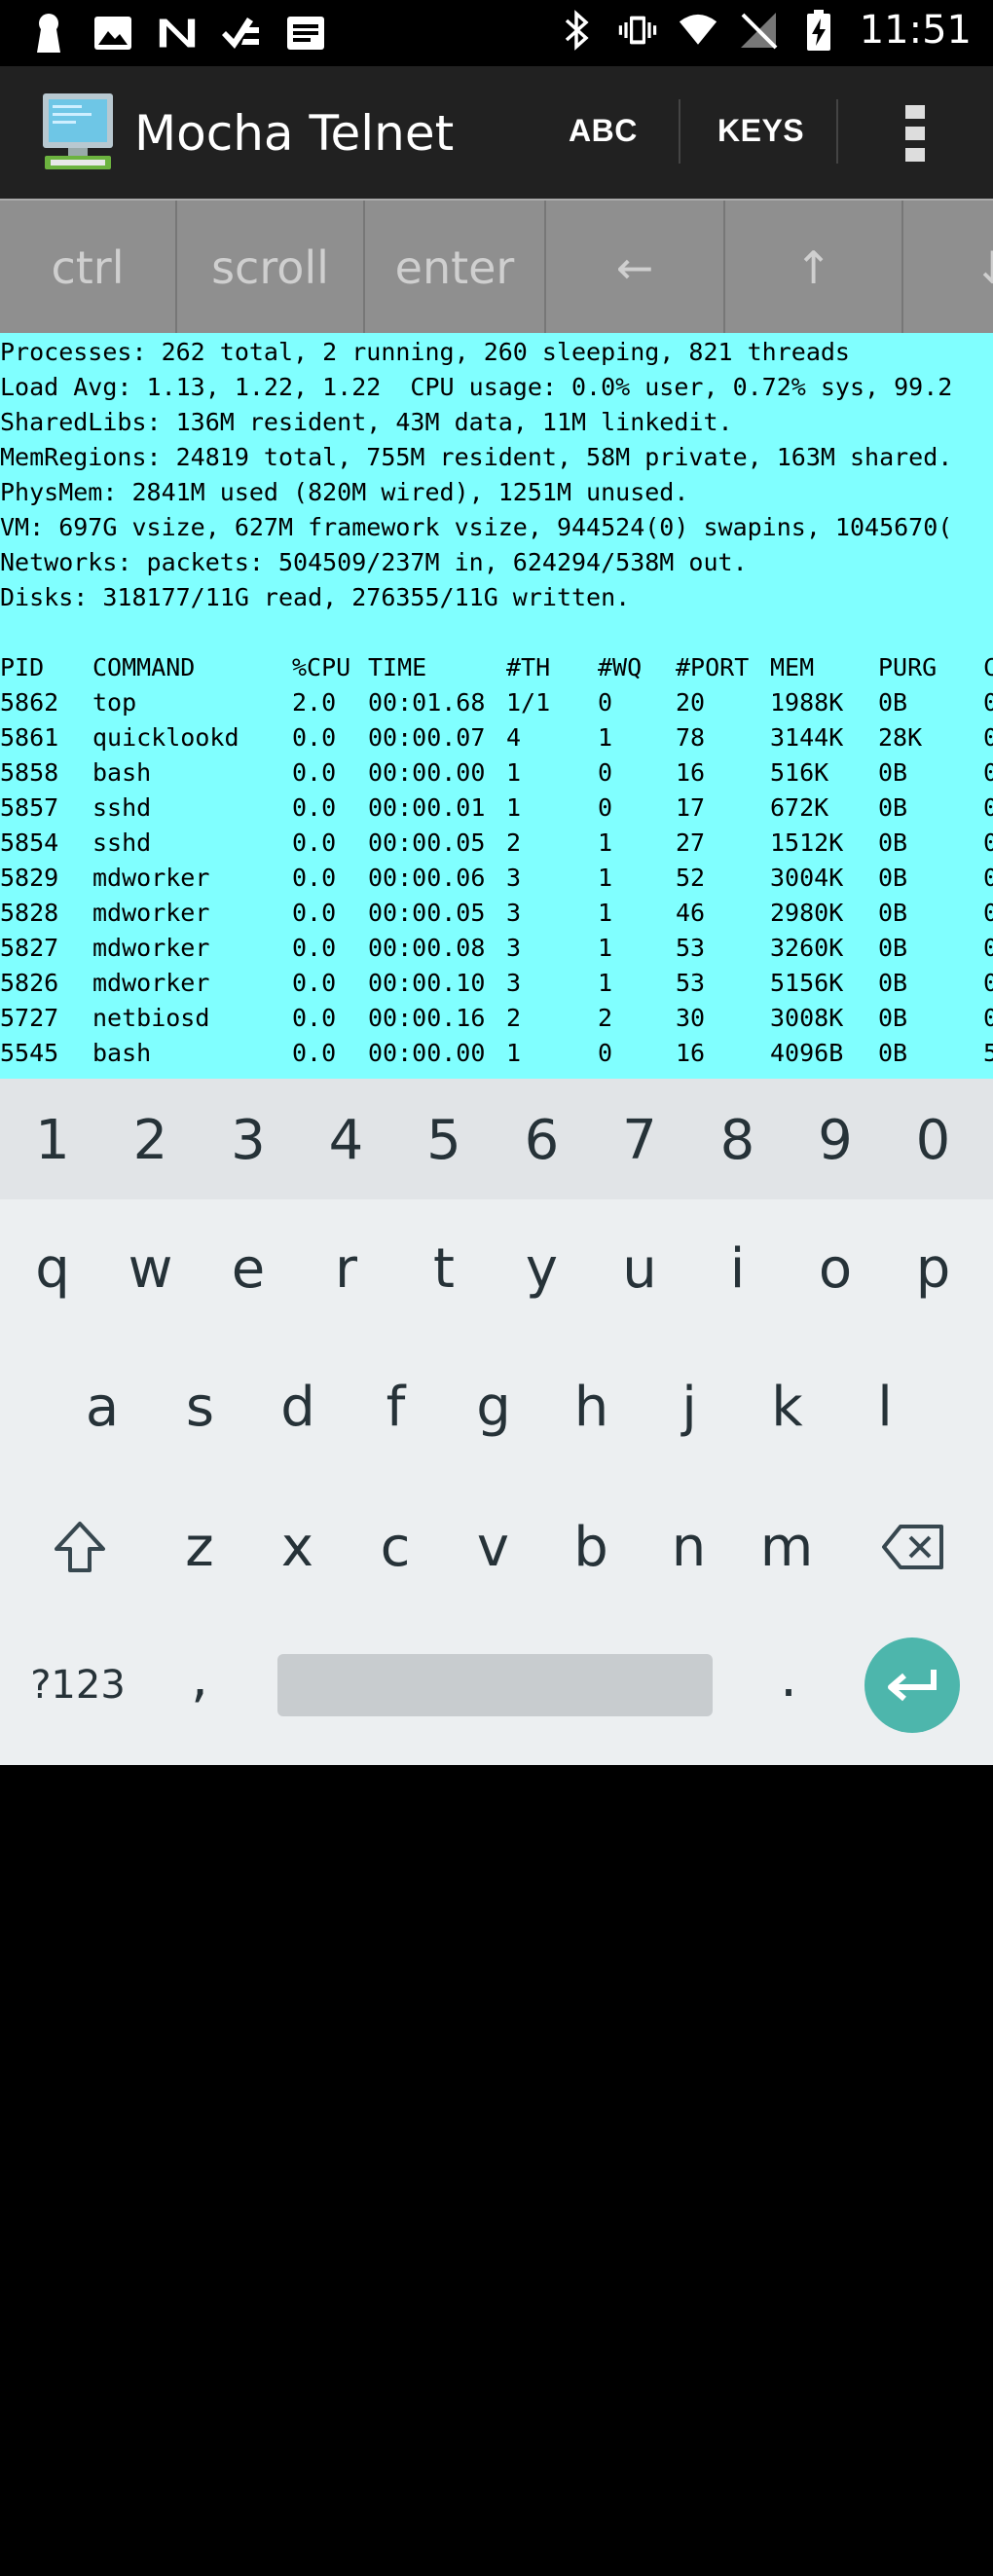 Image resolution: width=993 pixels, height=2576 pixels. Describe the element at coordinates (621, 667) in the screenshot. I see `table-cell: #WQ` at that location.